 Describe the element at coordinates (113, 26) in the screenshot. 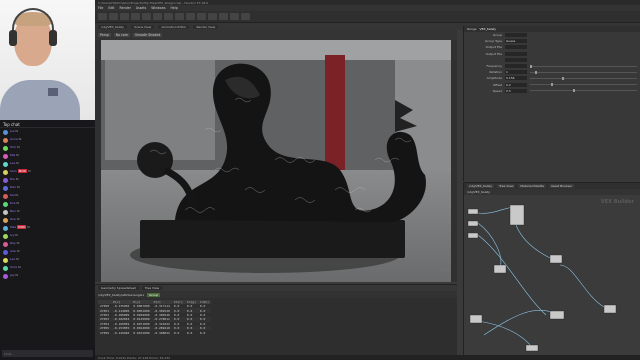

I see `tab-path: /obj/VEX_twisty` at that location.